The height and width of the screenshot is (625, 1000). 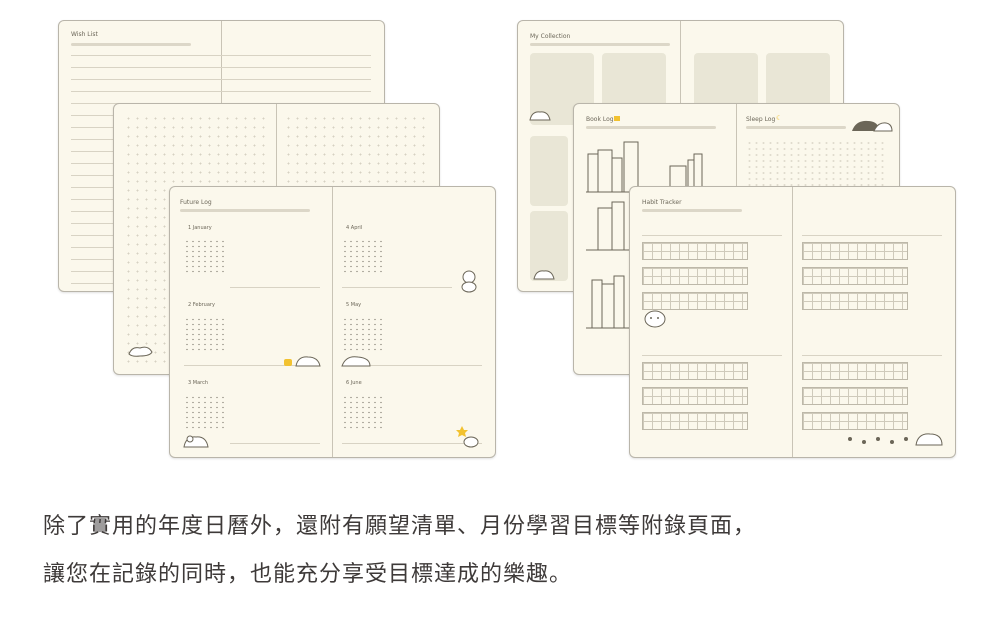 What do you see at coordinates (196, 202) in the screenshot?
I see `future-log-title: Future Log` at bounding box center [196, 202].